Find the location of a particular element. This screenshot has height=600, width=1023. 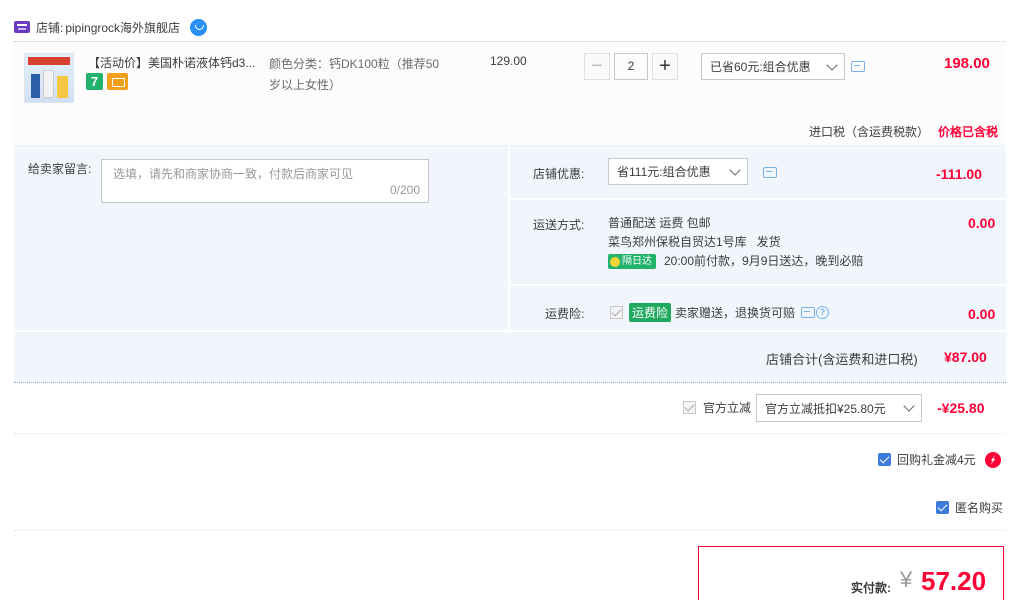

official-discount-row: 官方立减 is located at coordinates (717, 407).